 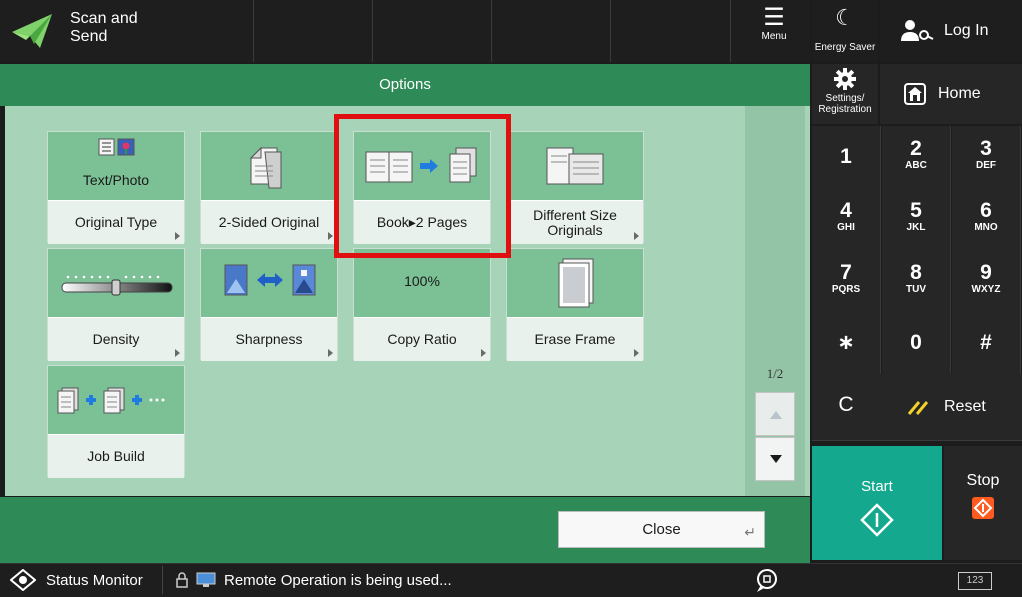 I want to click on tile-label-area: Copy Ratio, so click(x=422, y=339).